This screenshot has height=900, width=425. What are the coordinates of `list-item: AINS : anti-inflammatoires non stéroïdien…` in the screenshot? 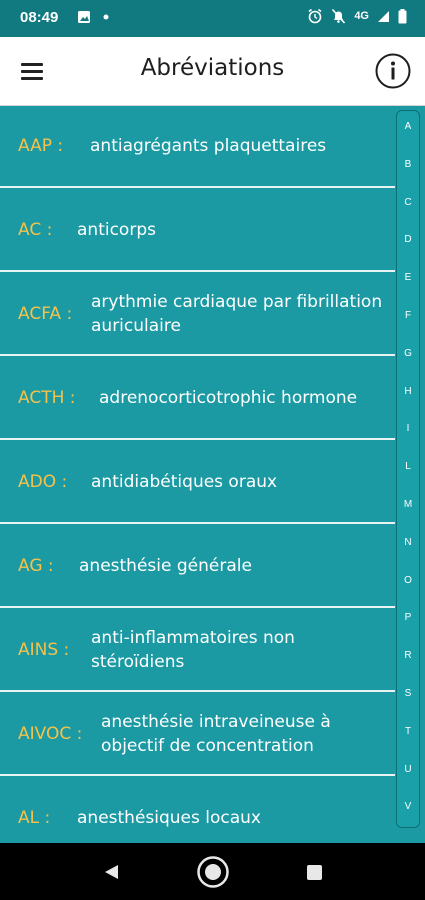 It's located at (197, 650).